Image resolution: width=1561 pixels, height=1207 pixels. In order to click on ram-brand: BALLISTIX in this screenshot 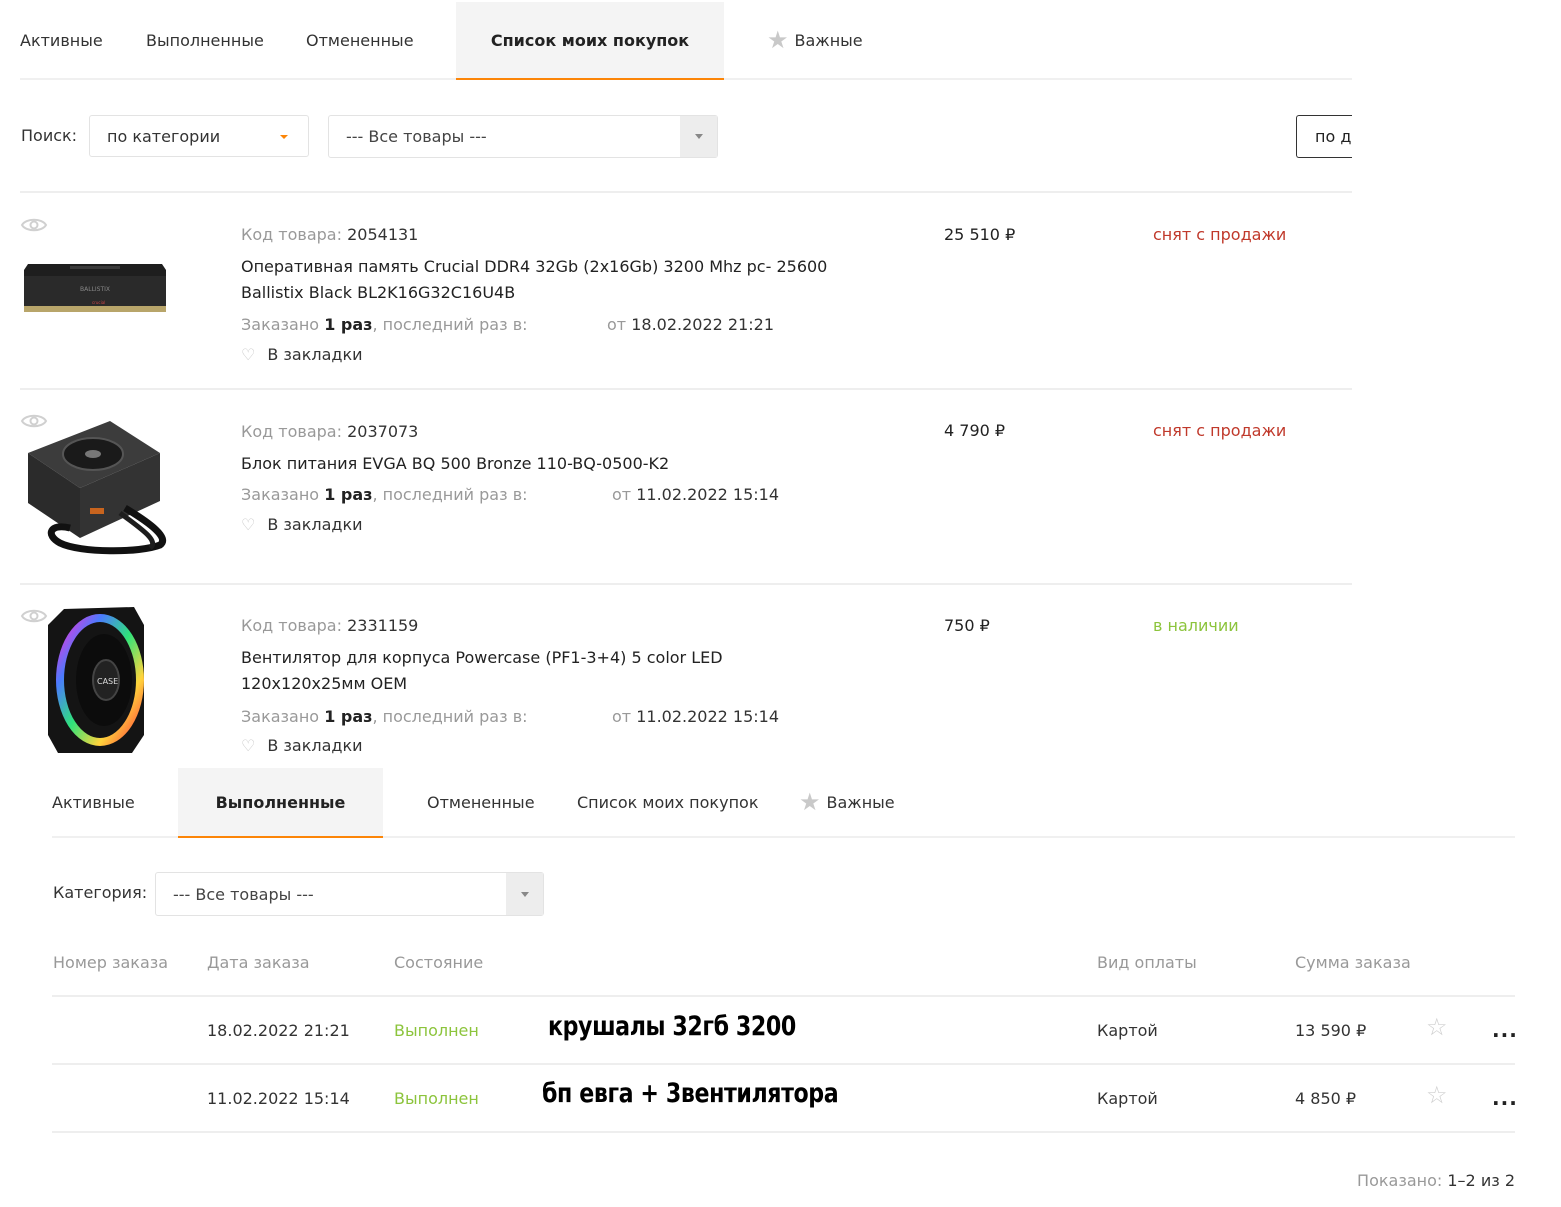, I will do `click(95, 289)`.